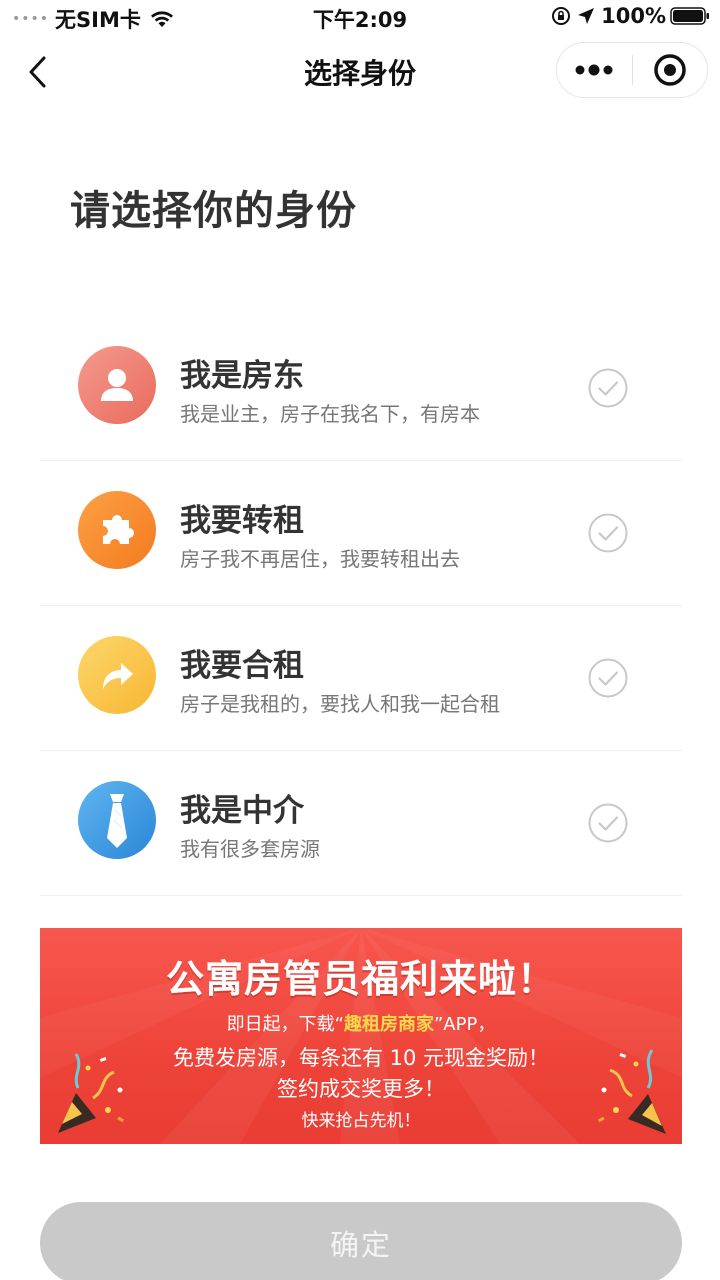  Describe the element at coordinates (250, 849) in the screenshot. I see `option-description: 我有很多套房源` at that location.